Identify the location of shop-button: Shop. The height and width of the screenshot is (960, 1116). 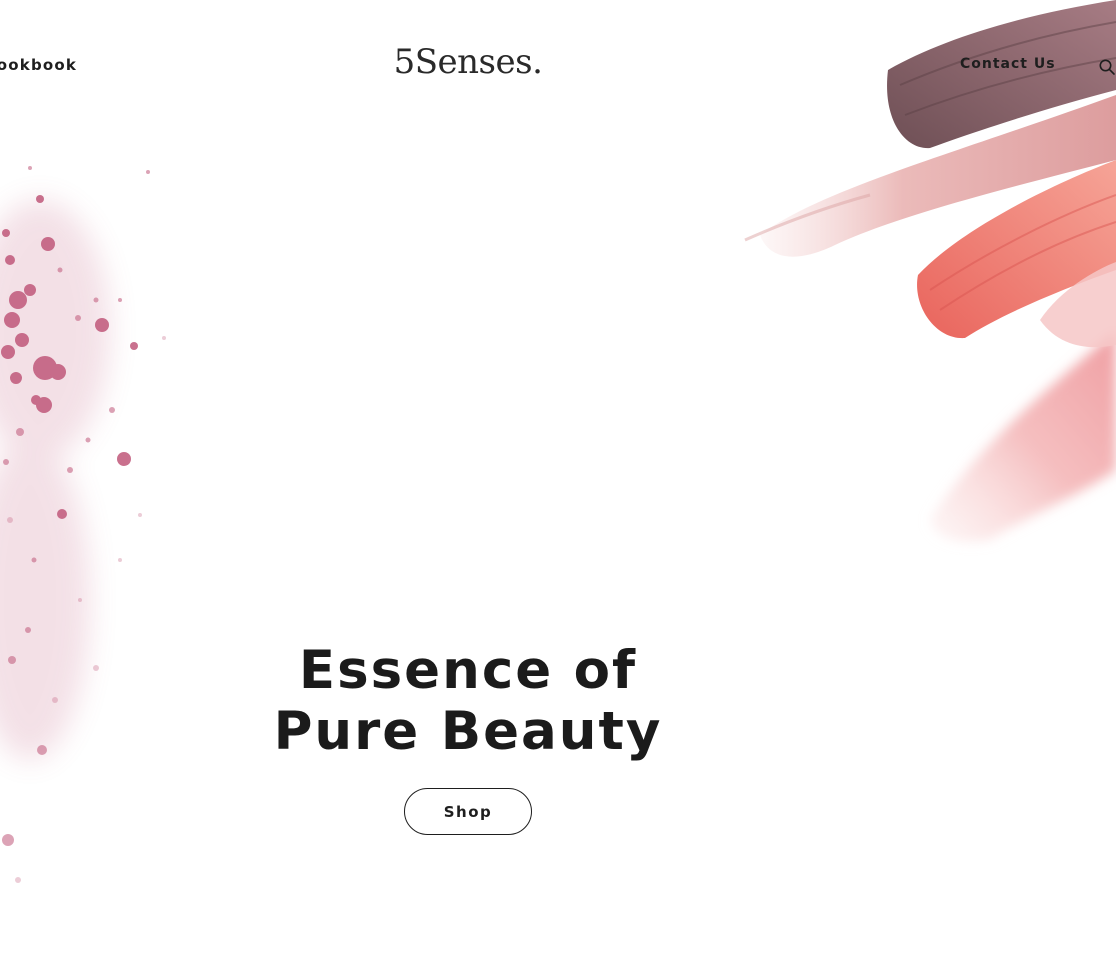
(468, 811).